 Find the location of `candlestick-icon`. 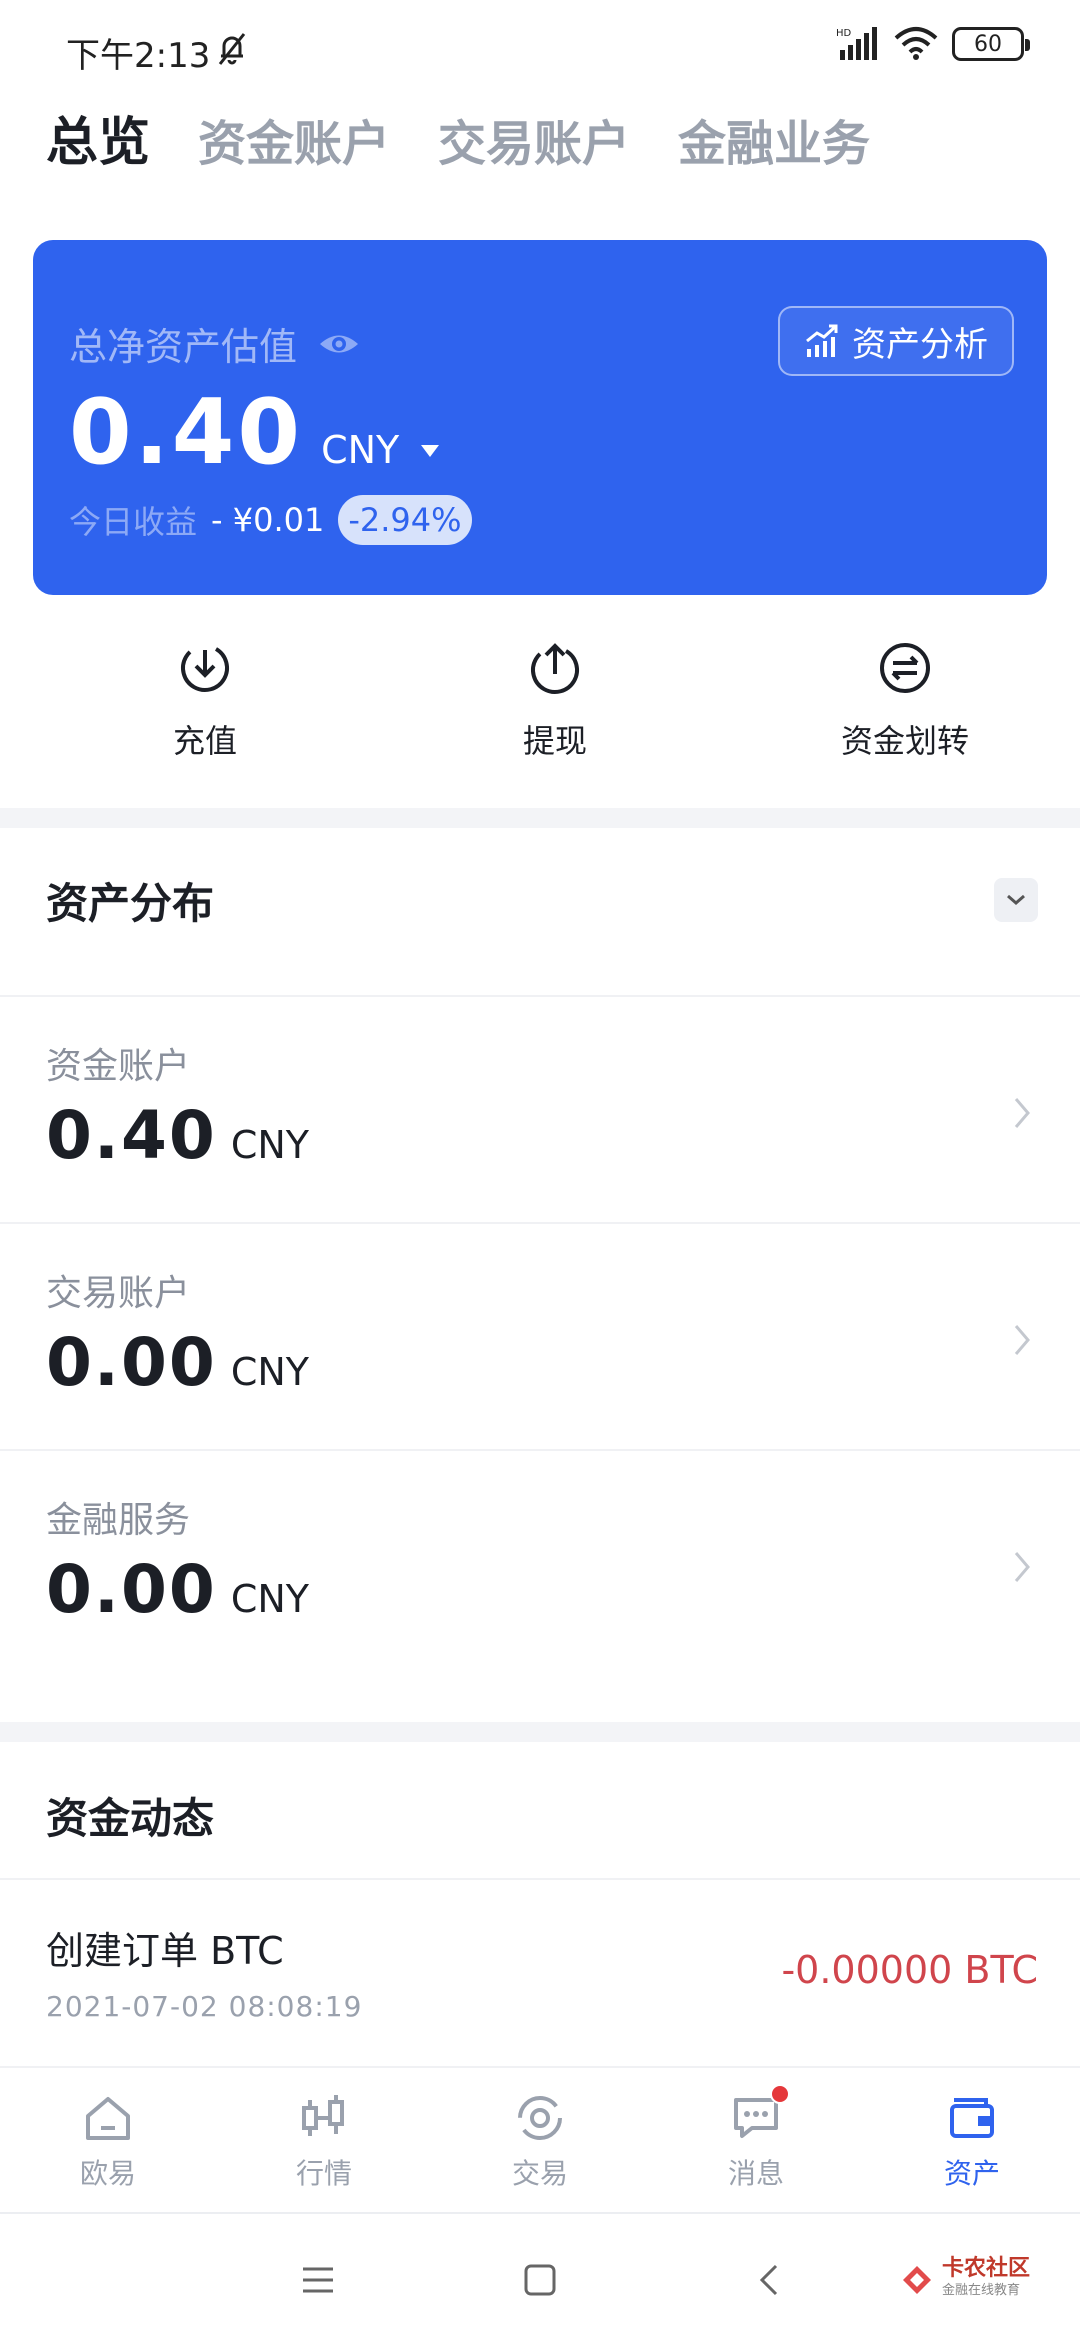

candlestick-icon is located at coordinates (323, 2115).